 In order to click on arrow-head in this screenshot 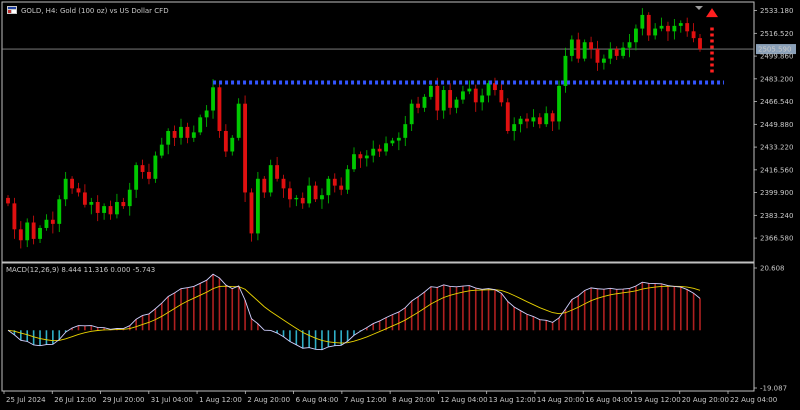, I will do `click(712, 13)`.